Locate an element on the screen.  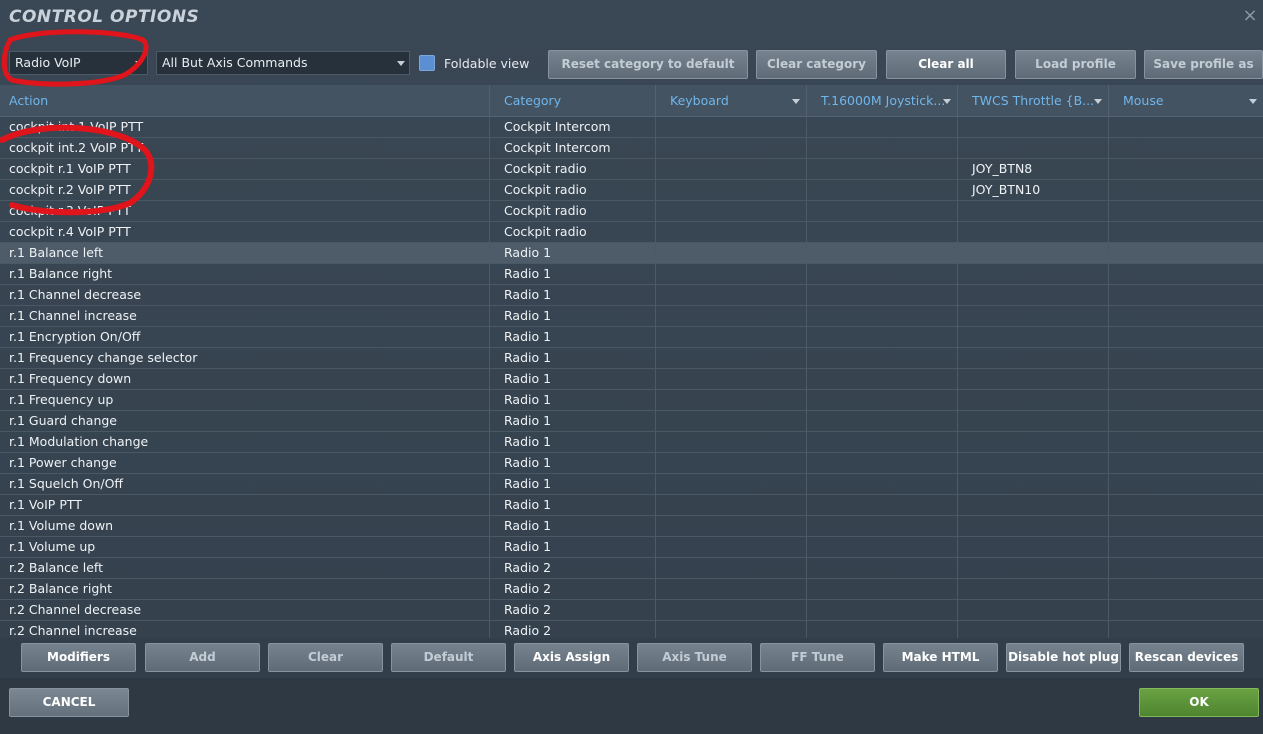
column-header-category: Category is located at coordinates (572, 101).